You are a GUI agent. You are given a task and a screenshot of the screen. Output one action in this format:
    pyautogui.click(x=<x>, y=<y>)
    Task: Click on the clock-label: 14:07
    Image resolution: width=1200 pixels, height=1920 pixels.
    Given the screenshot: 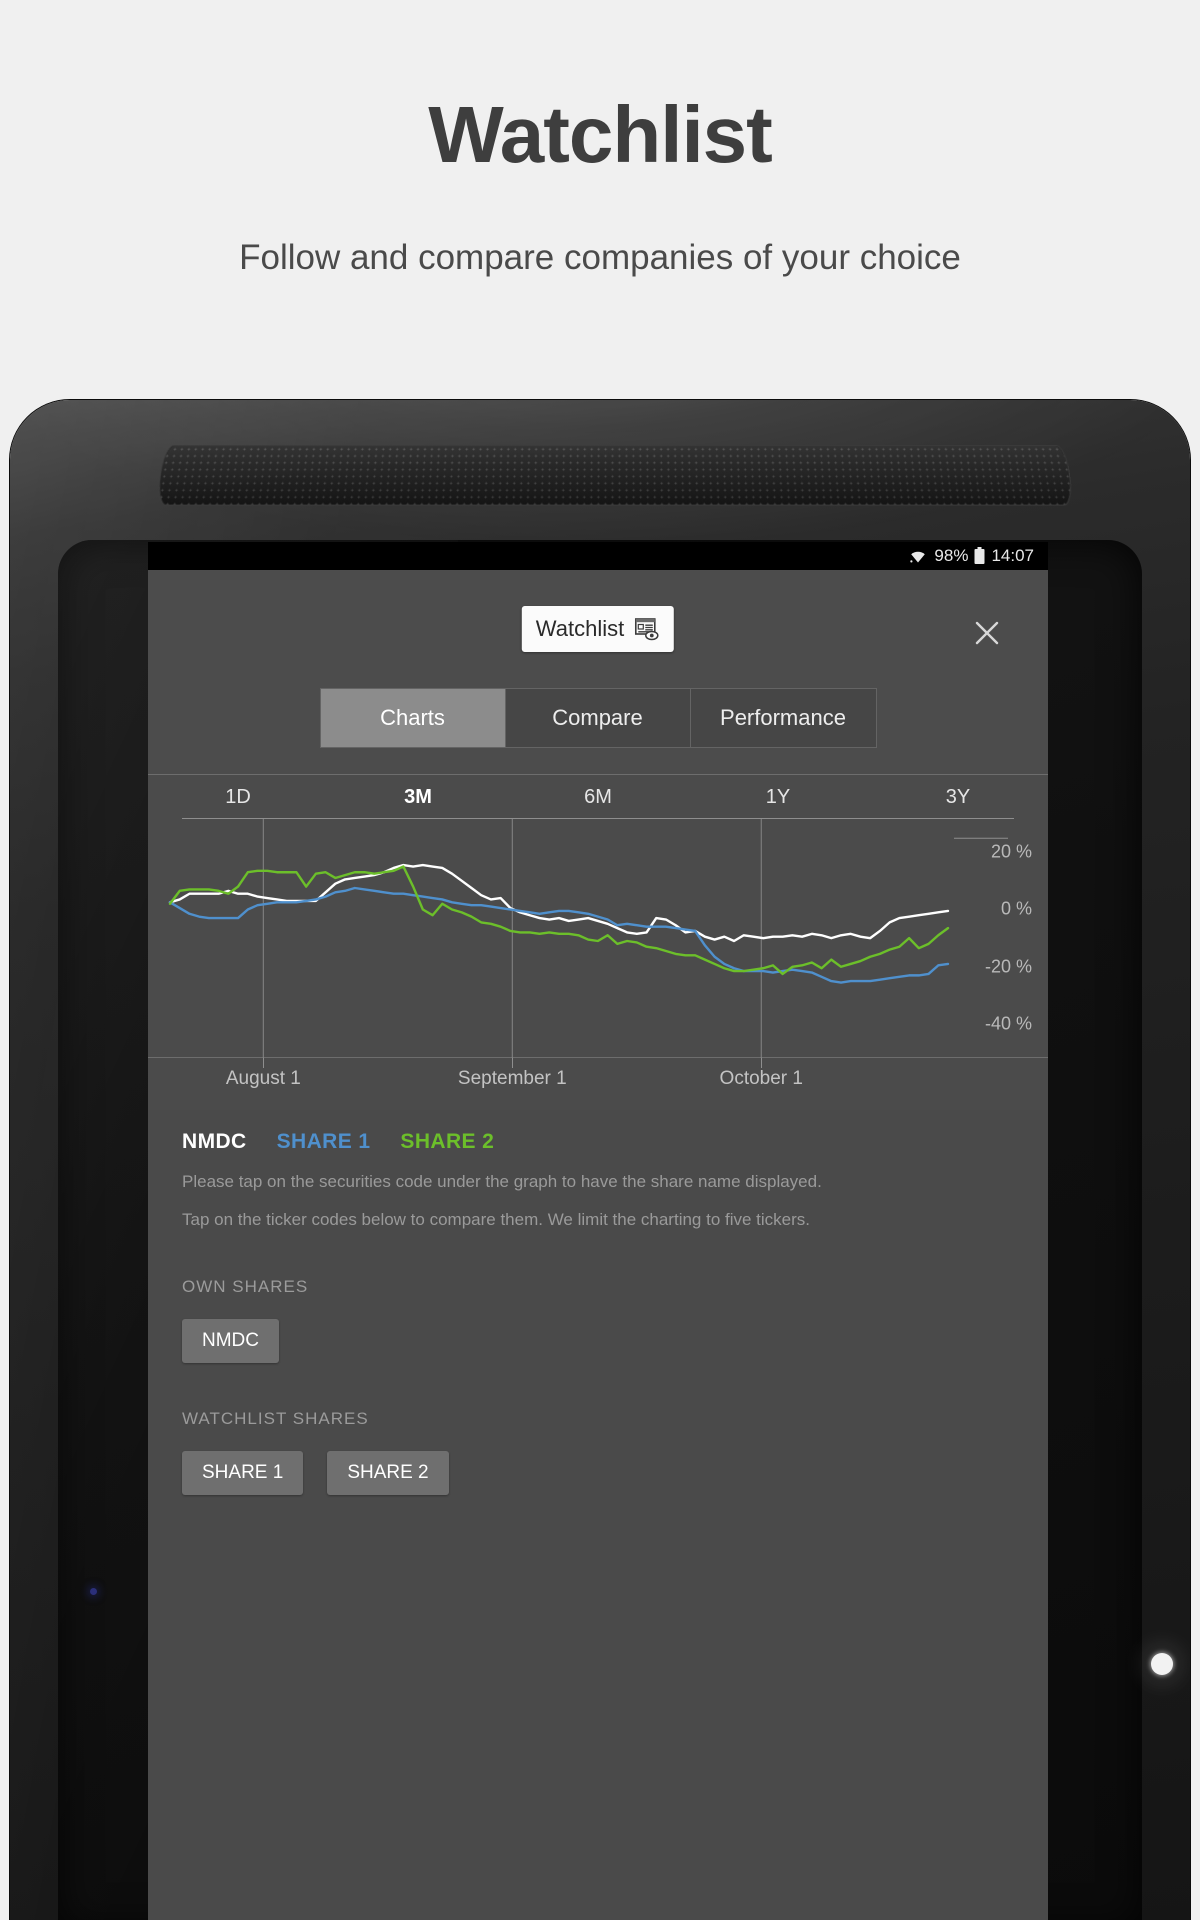 What is the action you would take?
    pyautogui.click(x=1012, y=555)
    